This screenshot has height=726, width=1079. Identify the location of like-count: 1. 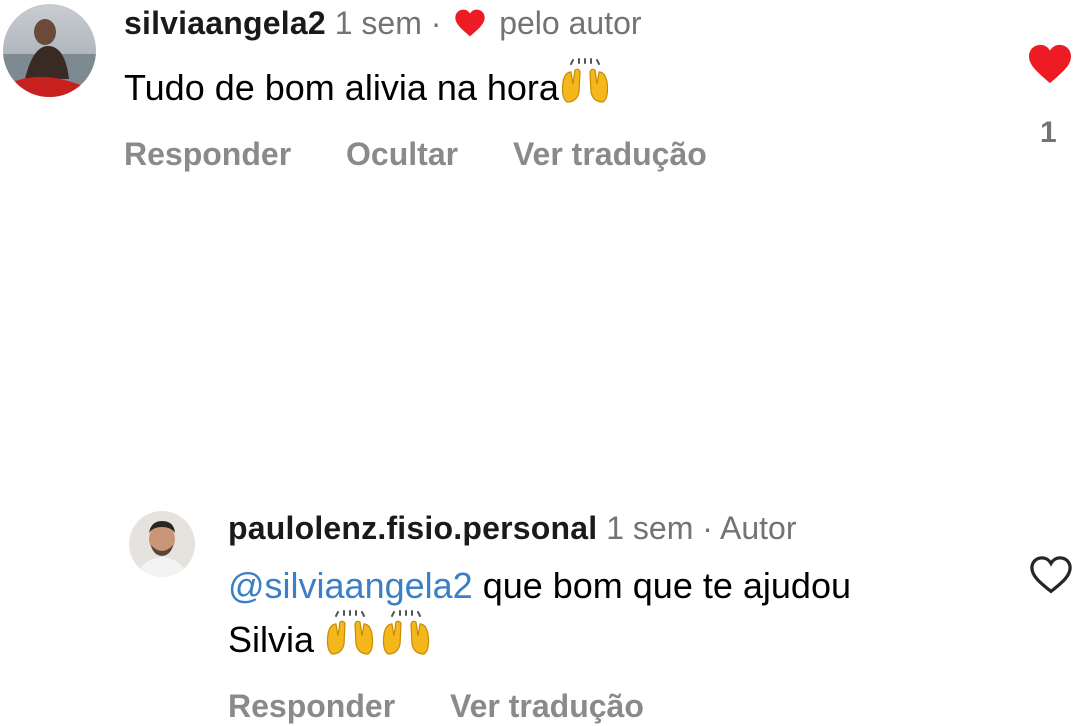
(1048, 132).